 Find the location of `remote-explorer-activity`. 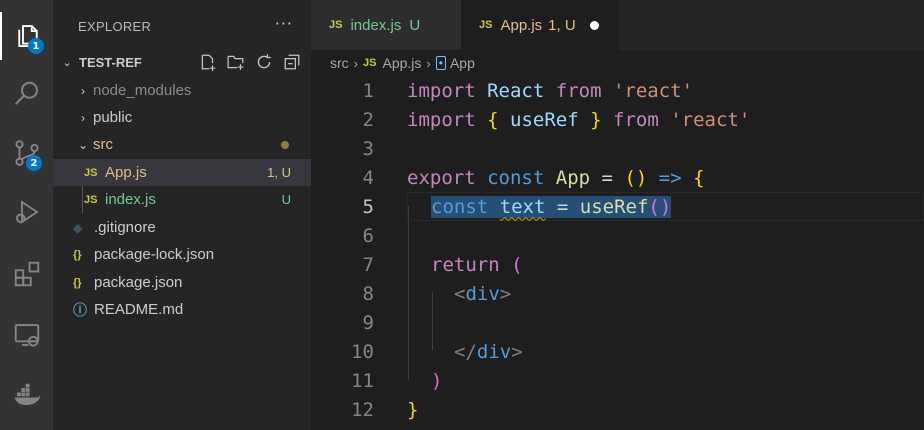

remote-explorer-activity is located at coordinates (26, 335).